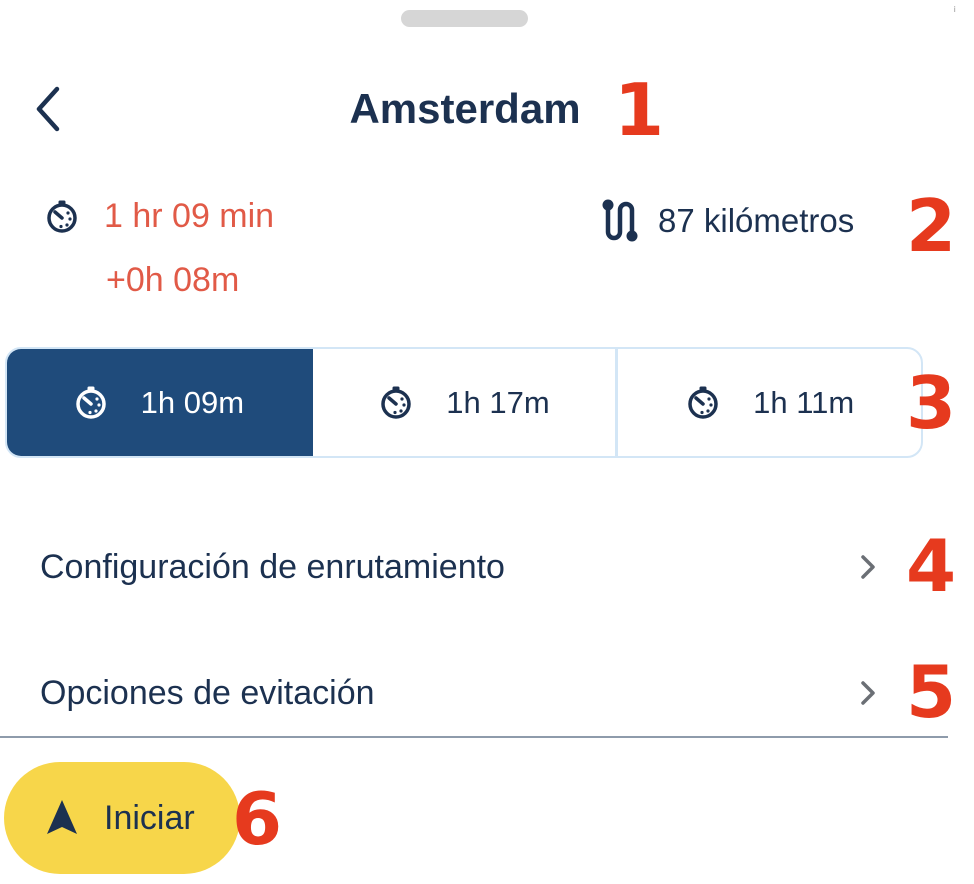  Describe the element at coordinates (272, 566) in the screenshot. I see `routing-settings-label: Configuración de enrutamiento` at that location.